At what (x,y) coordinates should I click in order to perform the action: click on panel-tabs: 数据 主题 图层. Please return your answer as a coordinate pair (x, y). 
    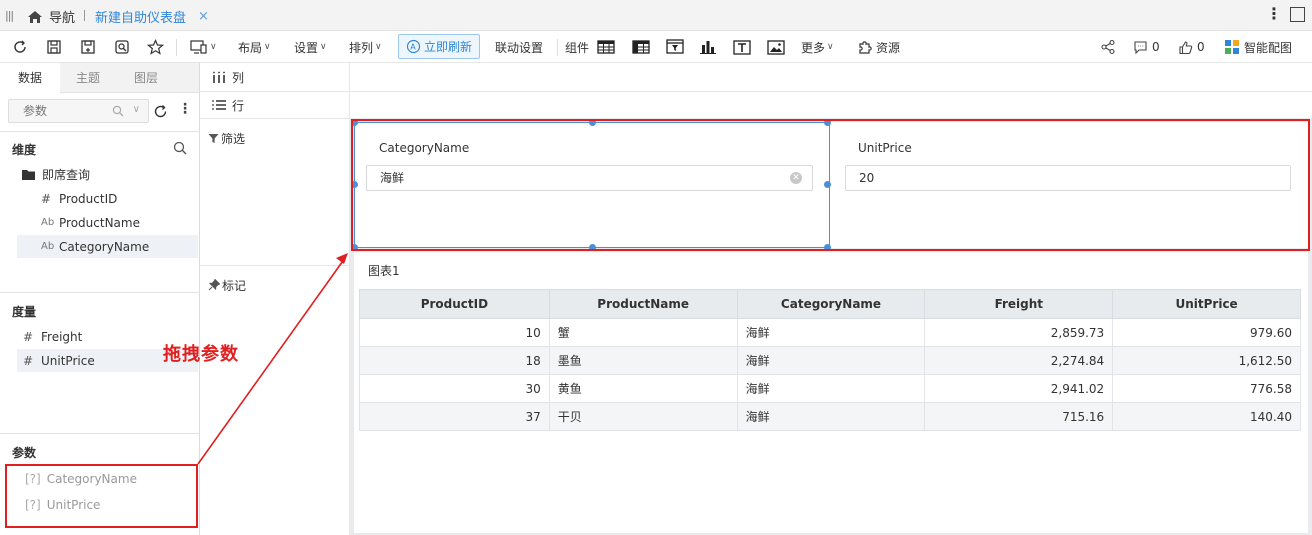
    Looking at the image, I should click on (99, 78).